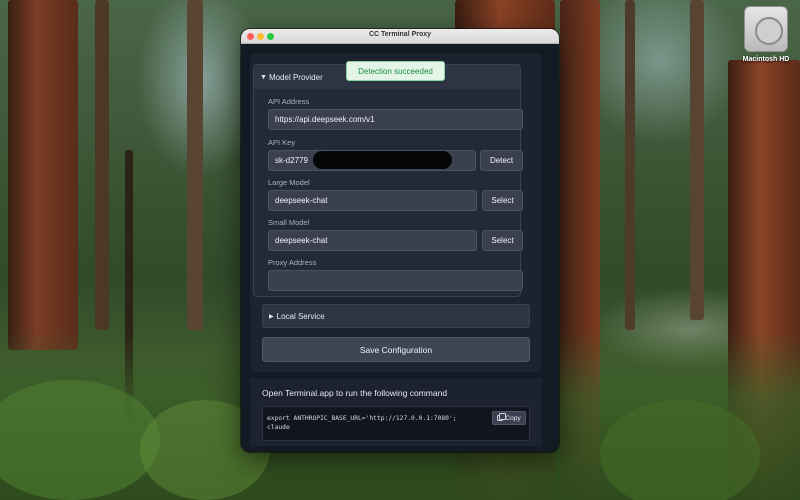  What do you see at coordinates (680, 450) in the screenshot?
I see `fern-bush` at bounding box center [680, 450].